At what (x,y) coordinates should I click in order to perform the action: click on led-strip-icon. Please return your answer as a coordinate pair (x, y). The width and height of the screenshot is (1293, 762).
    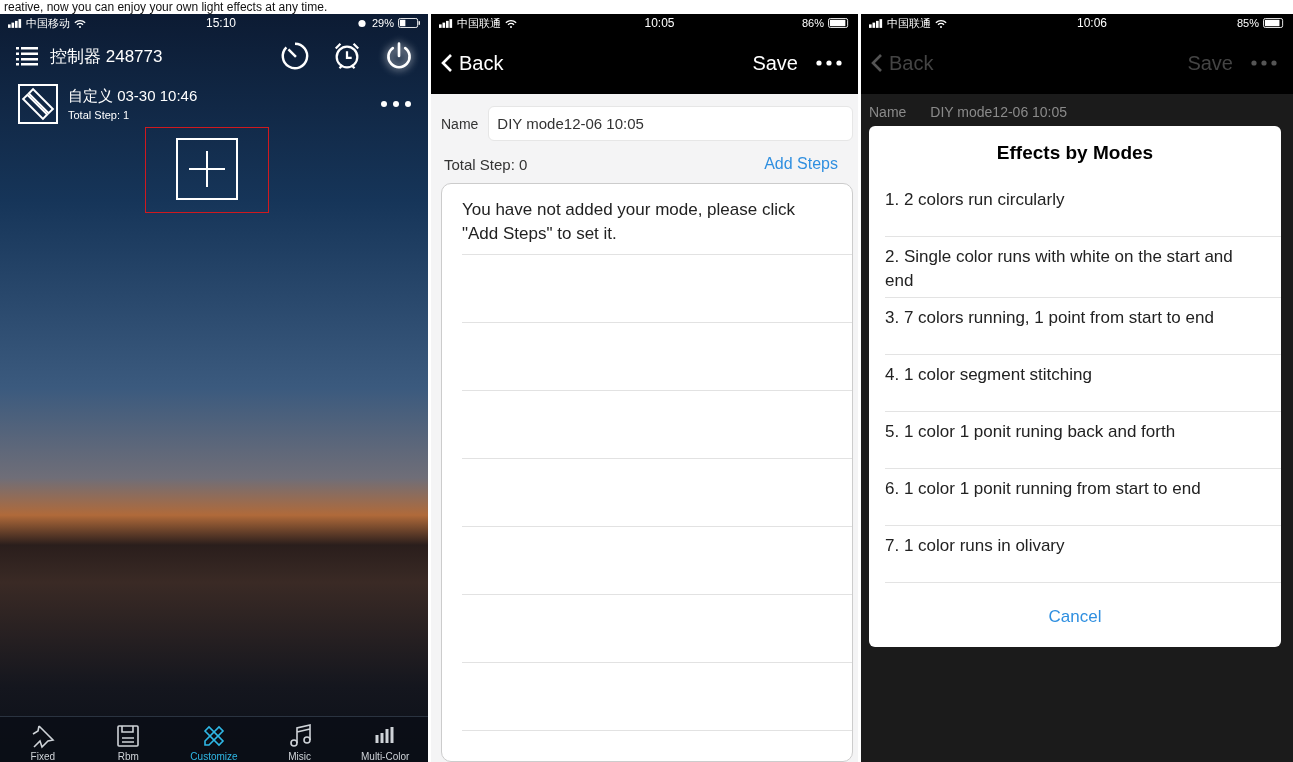
    Looking at the image, I should click on (38, 104).